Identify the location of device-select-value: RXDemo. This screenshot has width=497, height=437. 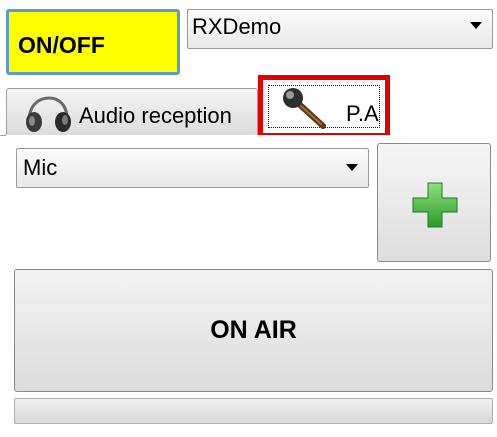
(237, 26).